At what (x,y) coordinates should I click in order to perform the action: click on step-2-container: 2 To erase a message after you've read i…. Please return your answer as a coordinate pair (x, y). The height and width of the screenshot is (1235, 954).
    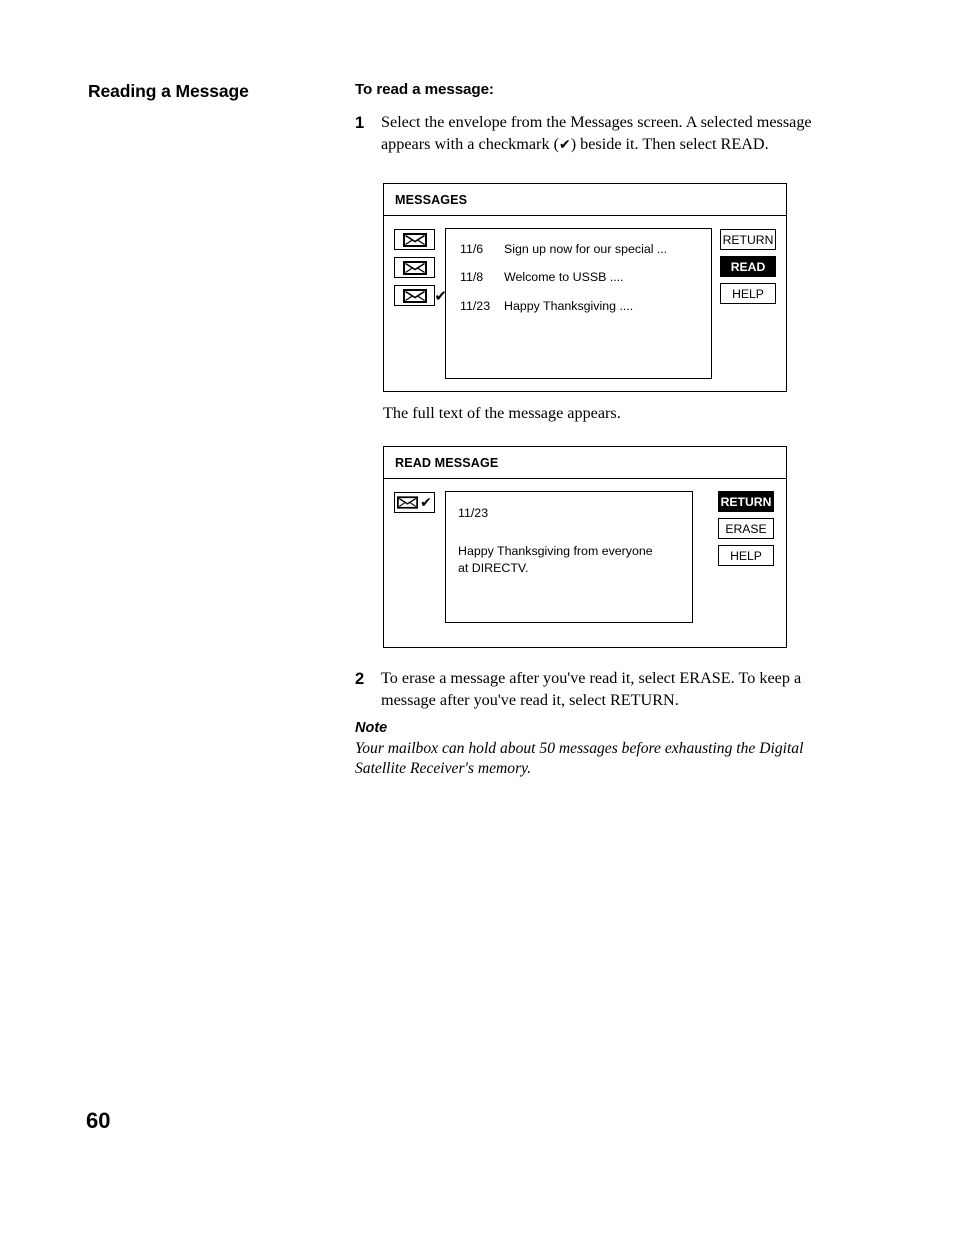
    Looking at the image, I should click on (600, 691).